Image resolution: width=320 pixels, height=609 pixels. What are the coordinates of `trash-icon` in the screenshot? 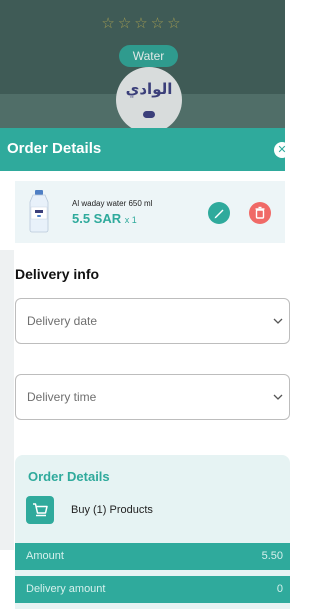 It's located at (260, 212).